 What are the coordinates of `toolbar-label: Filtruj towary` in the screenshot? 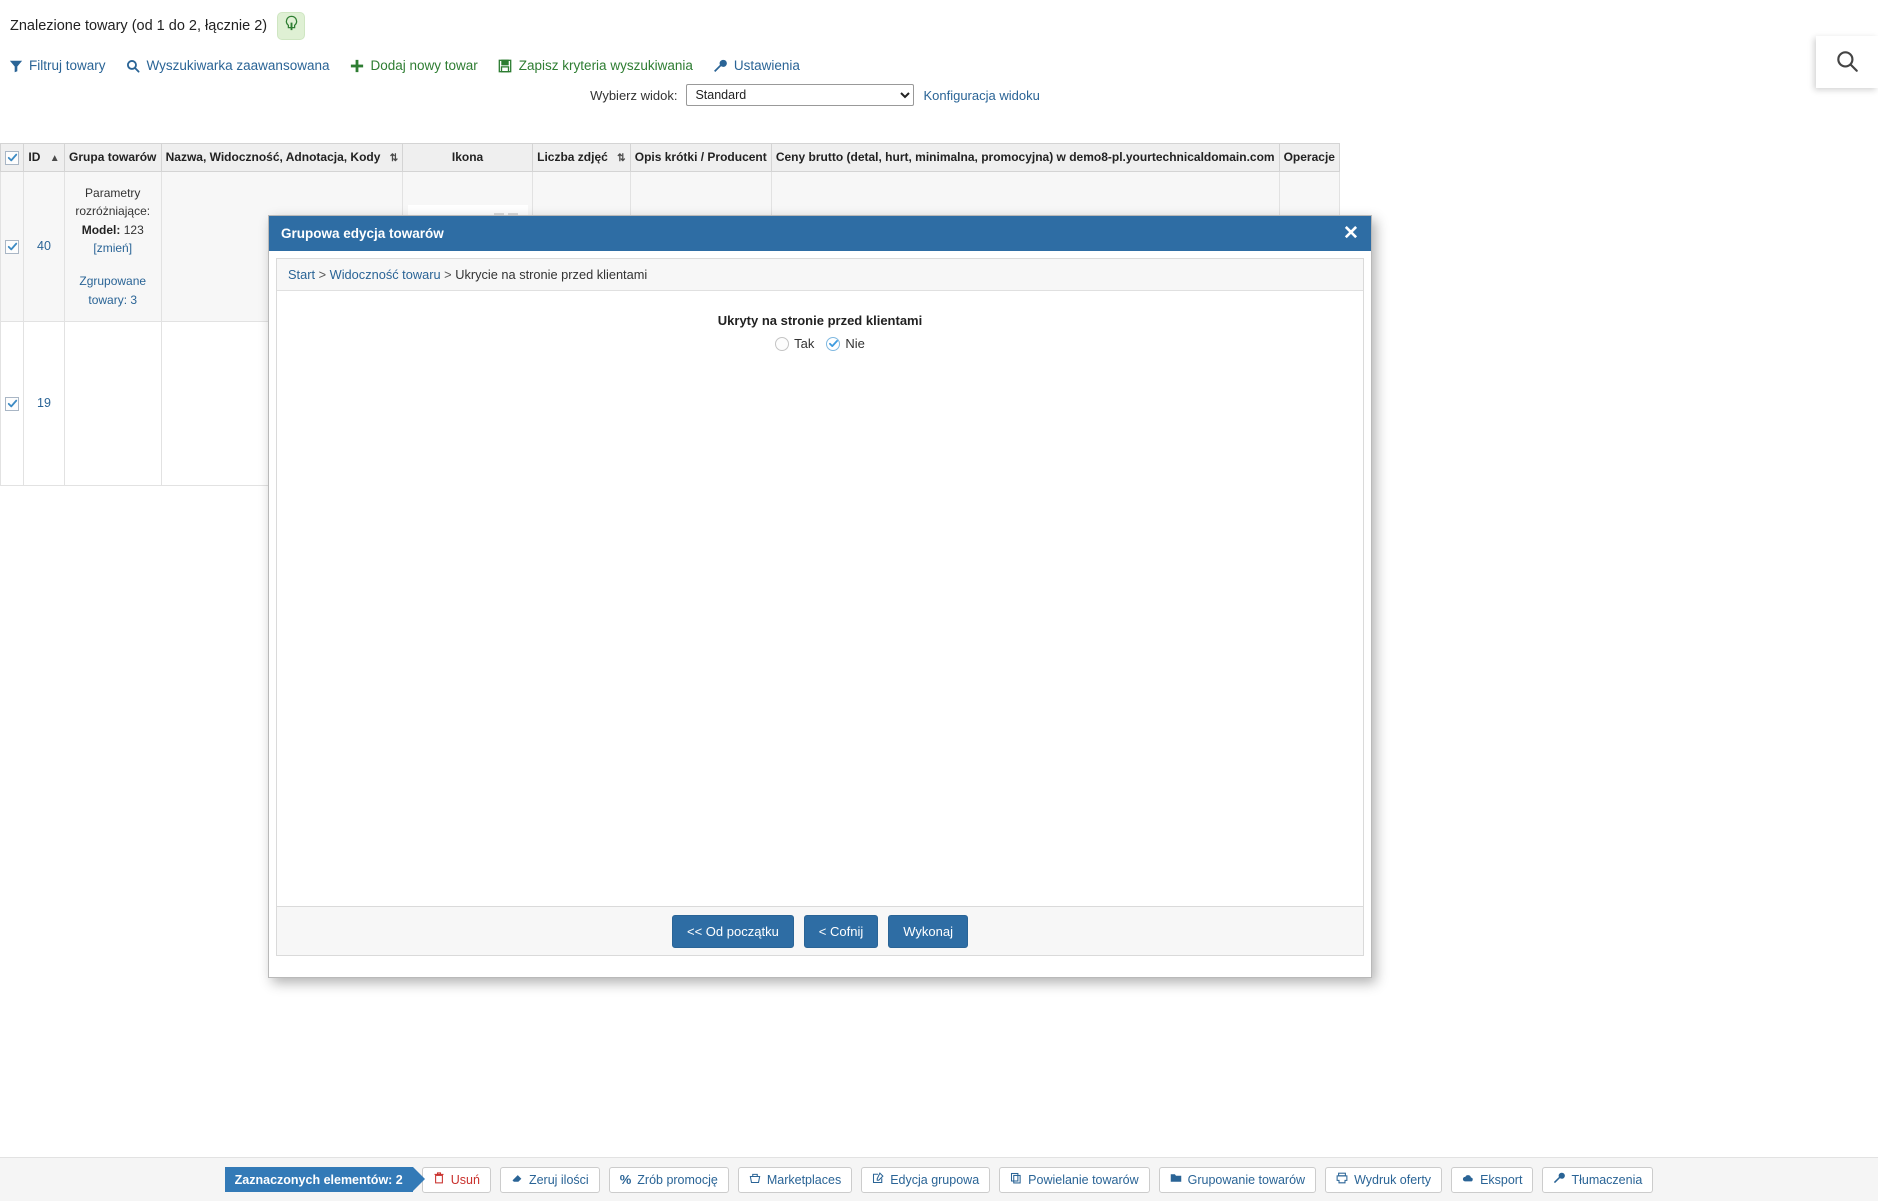 It's located at (67, 65).